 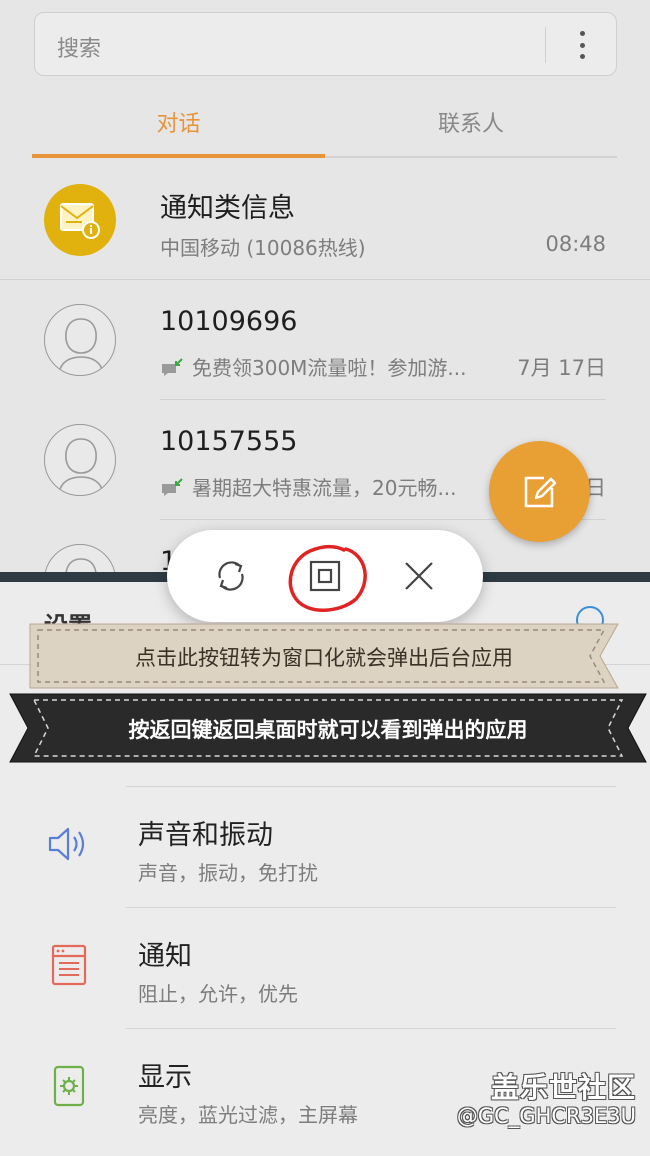 What do you see at coordinates (248, 1115) in the screenshot?
I see `settings-item-subtitle: 亮度，蓝光过滤，主屏幕` at bounding box center [248, 1115].